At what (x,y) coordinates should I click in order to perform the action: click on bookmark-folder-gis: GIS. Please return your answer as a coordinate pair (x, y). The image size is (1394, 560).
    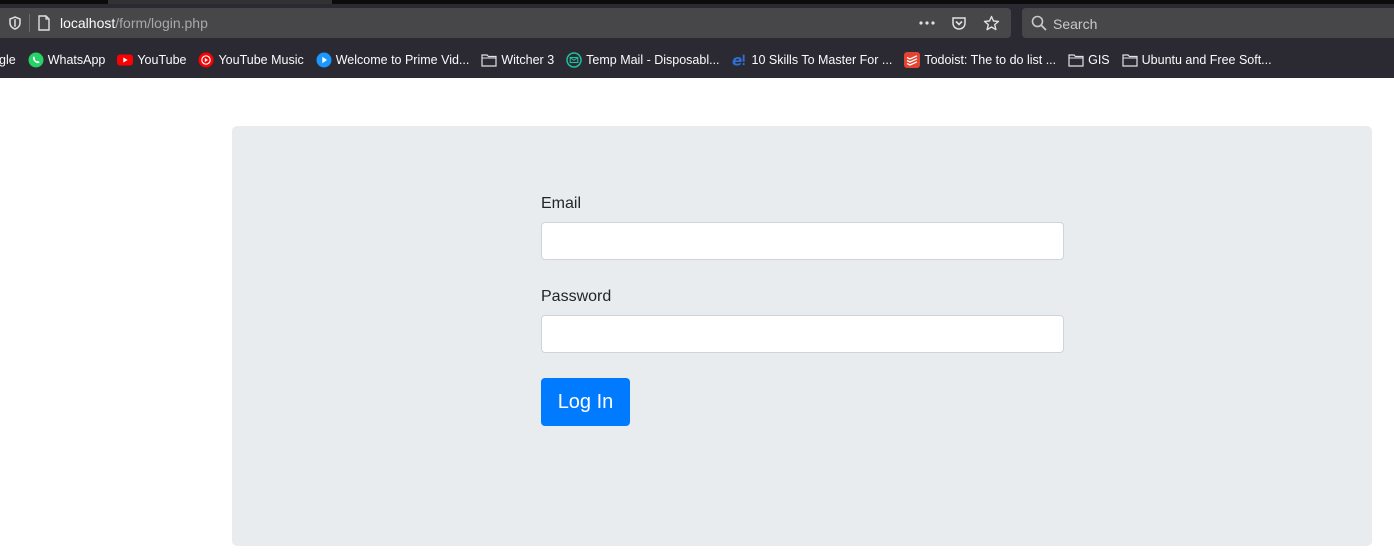
    Looking at the image, I should click on (1089, 60).